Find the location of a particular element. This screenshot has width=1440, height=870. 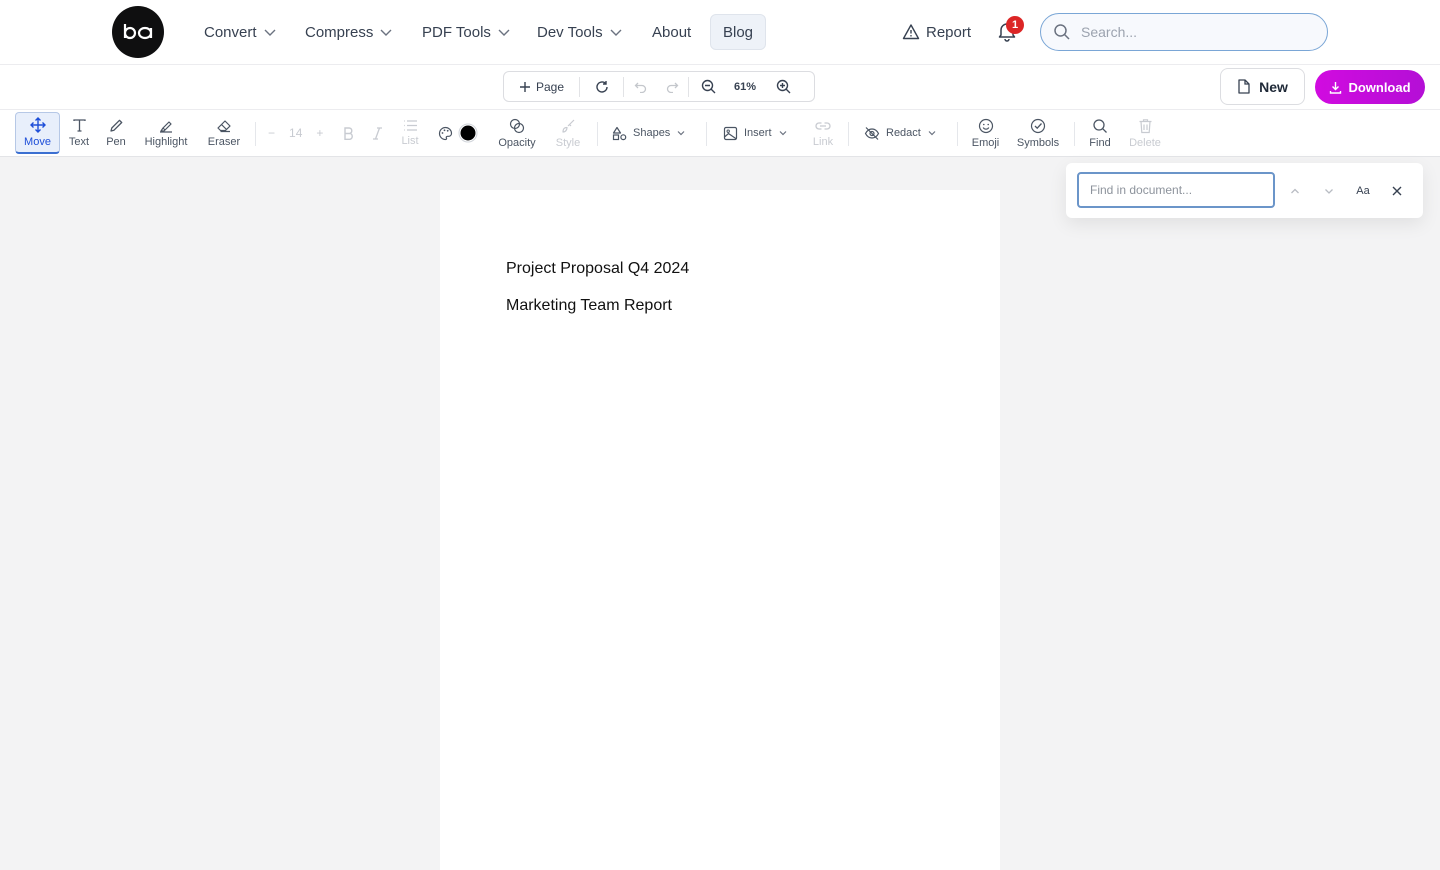

tool-link: Link is located at coordinates (823, 133).